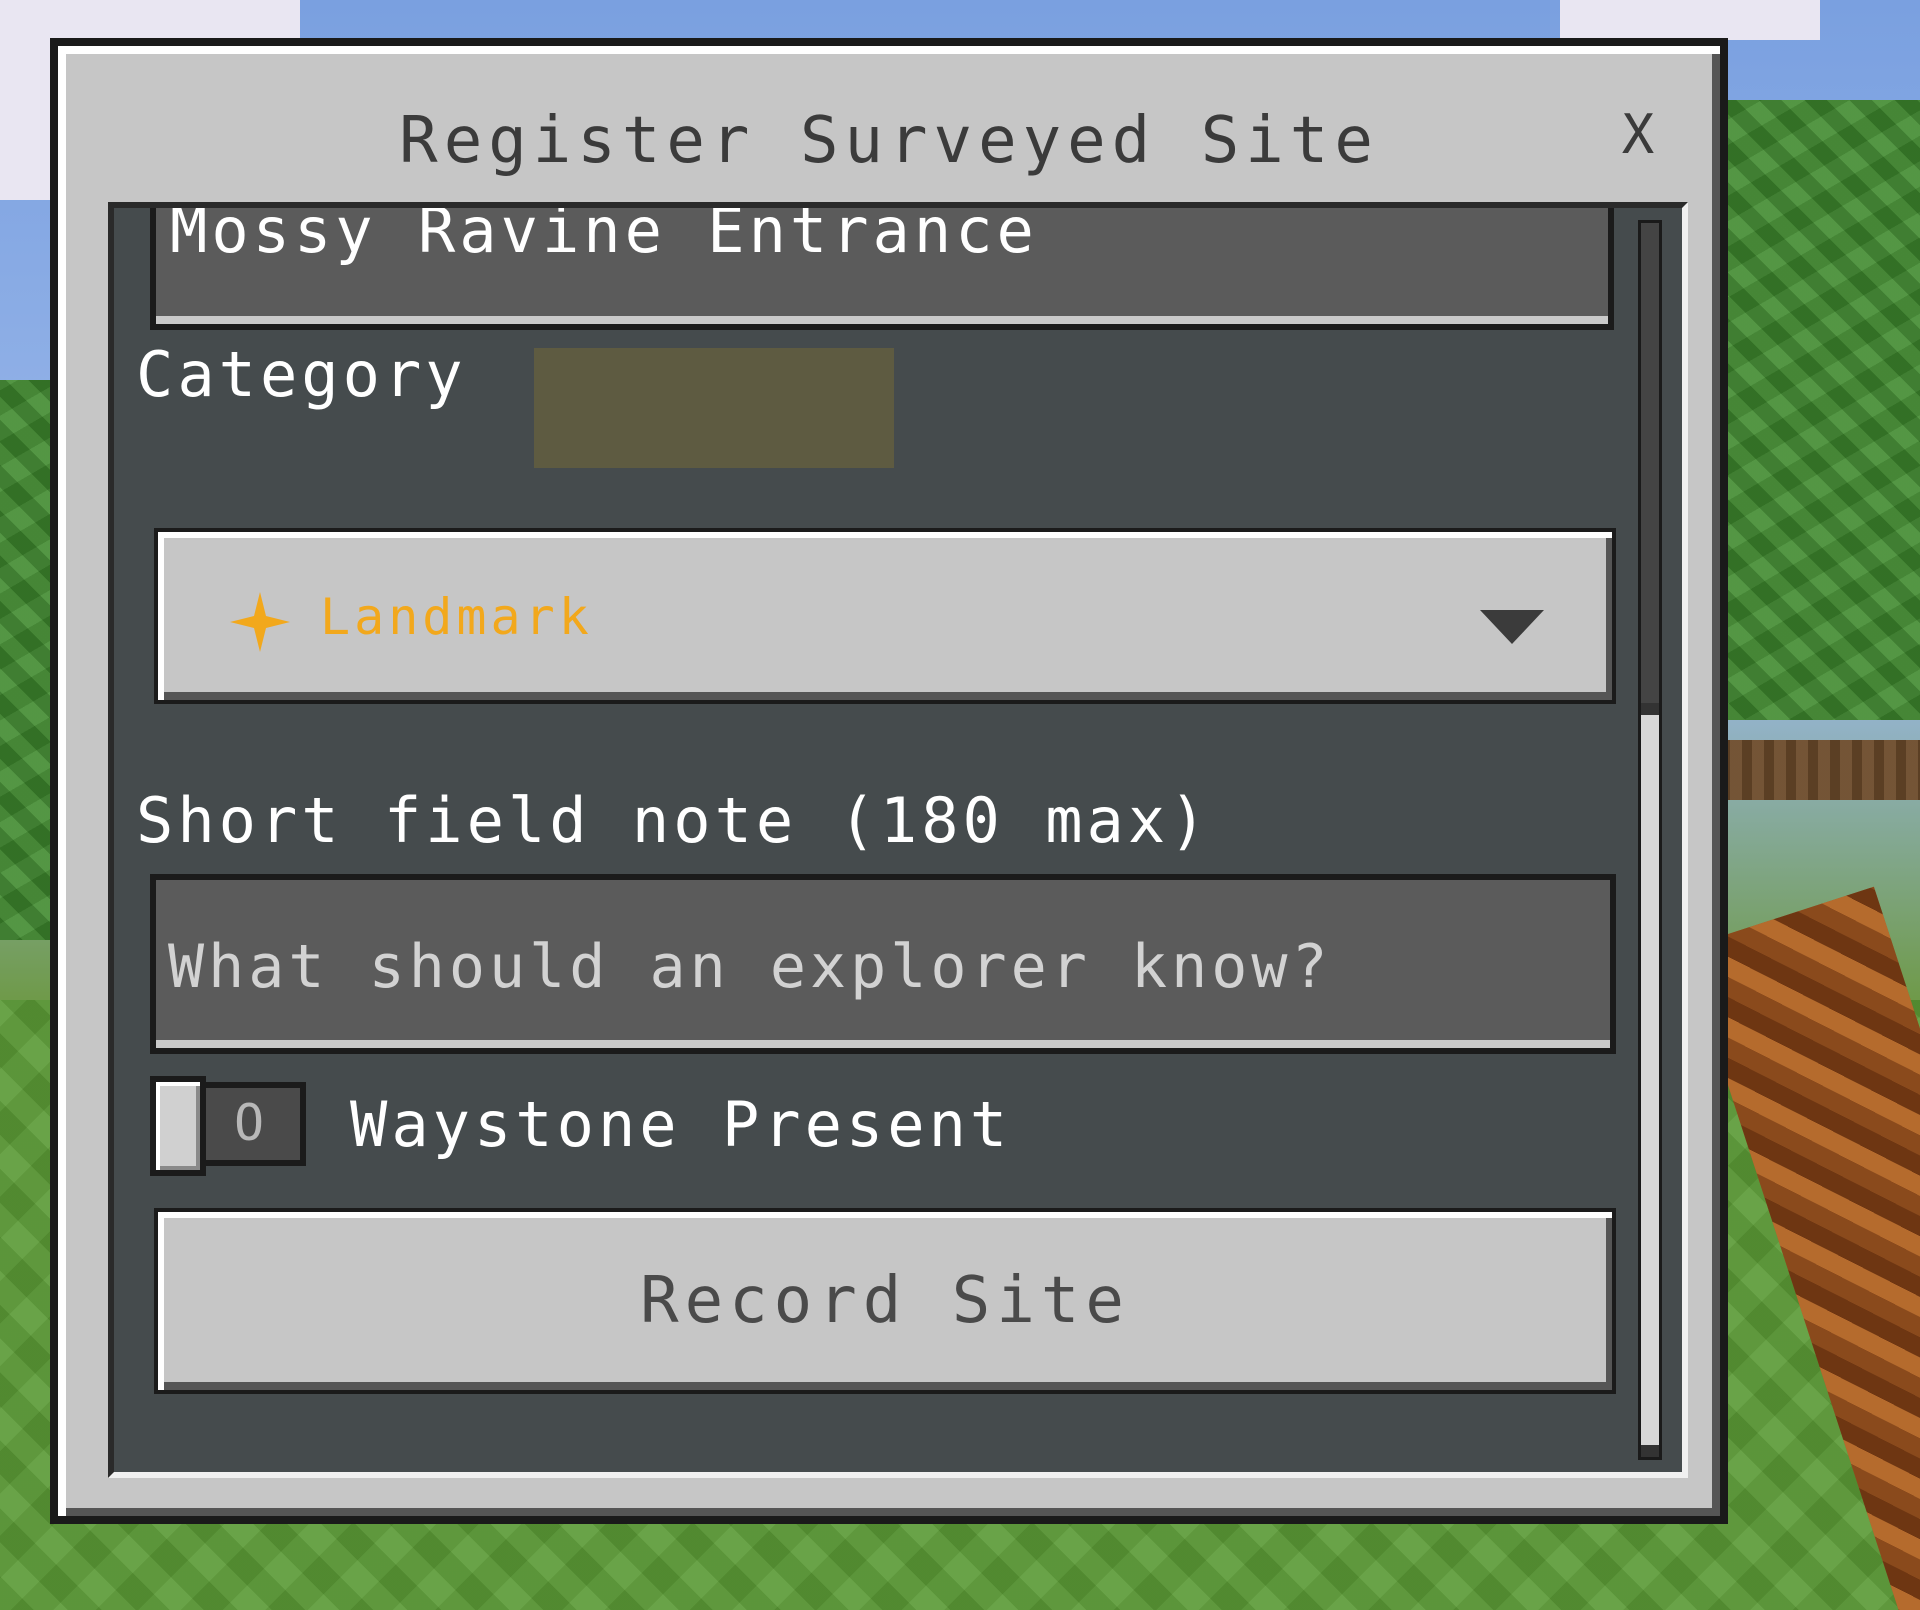 The height and width of the screenshot is (1610, 1920). I want to click on dirt-block, so click(1820, 770).